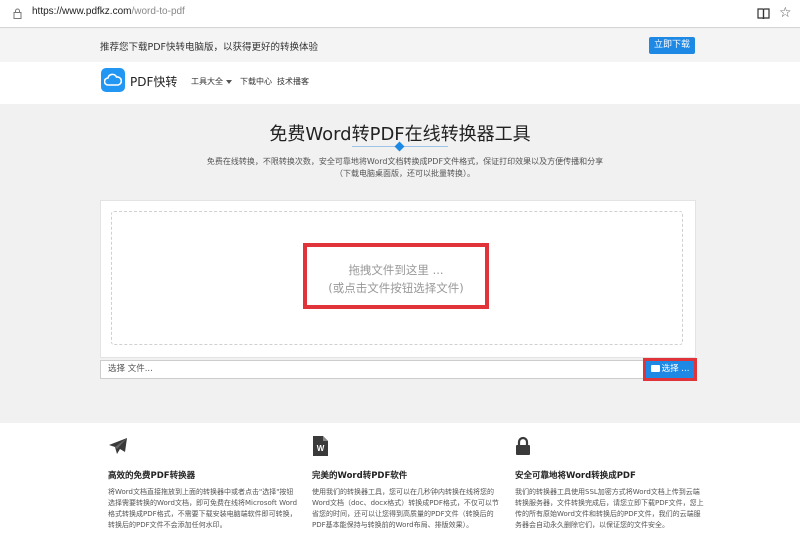 This screenshot has width=800, height=538. Describe the element at coordinates (256, 81) in the screenshot. I see `nav-item-download-center: 下载中心` at that location.